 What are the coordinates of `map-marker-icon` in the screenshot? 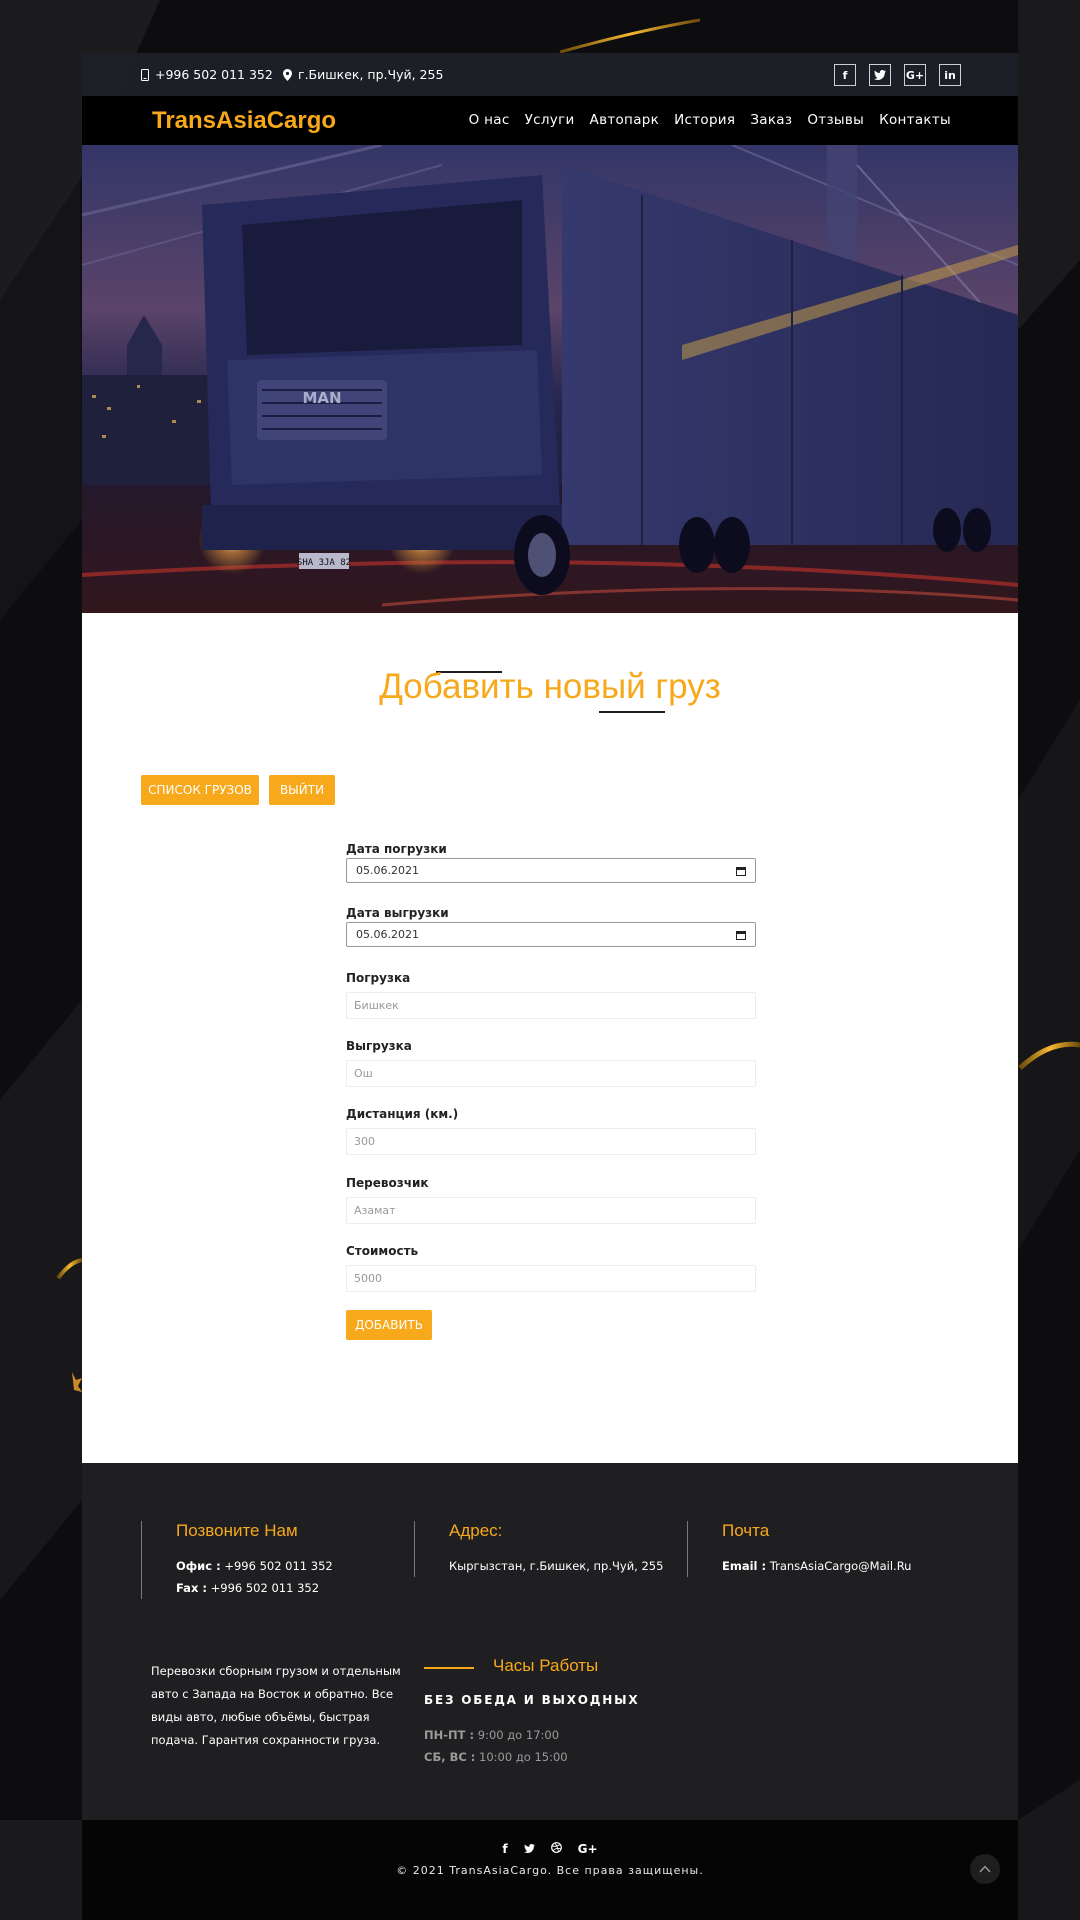 It's located at (287, 74).